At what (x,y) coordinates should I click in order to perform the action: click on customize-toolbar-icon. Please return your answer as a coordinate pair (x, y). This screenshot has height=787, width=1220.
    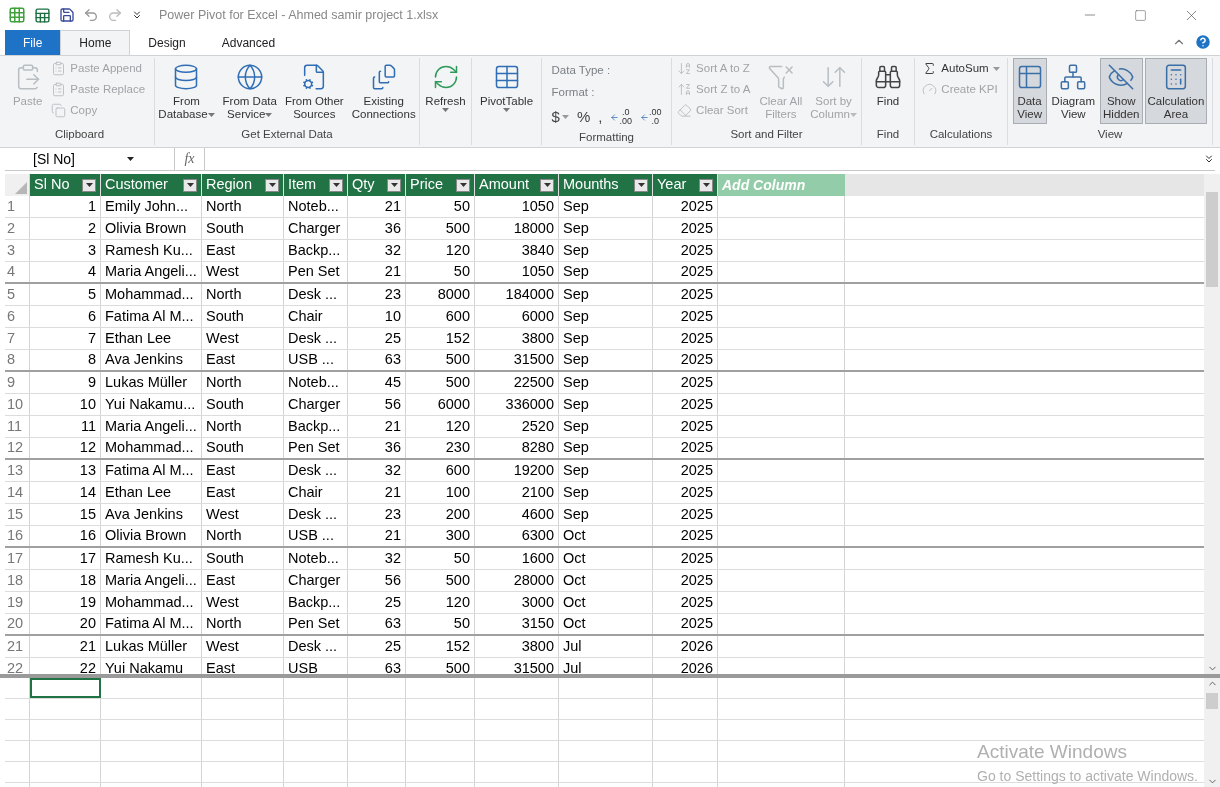
    Looking at the image, I should click on (137, 15).